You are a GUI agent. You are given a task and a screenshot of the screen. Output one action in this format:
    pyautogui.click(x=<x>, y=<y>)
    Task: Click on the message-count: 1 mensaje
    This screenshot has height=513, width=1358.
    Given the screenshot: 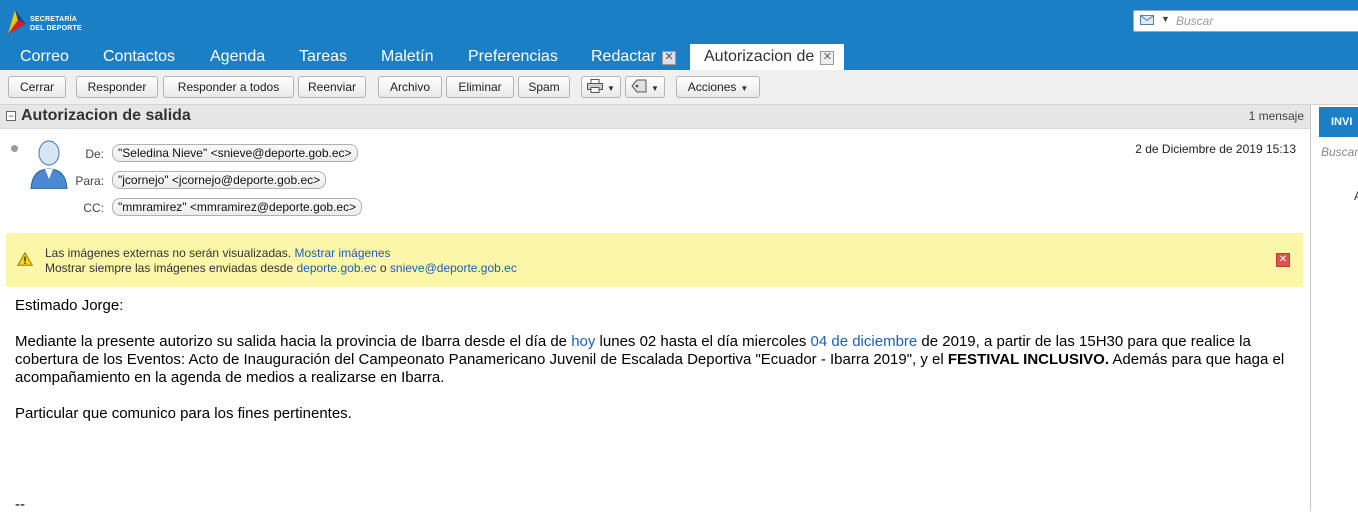 What is the action you would take?
    pyautogui.click(x=1276, y=116)
    